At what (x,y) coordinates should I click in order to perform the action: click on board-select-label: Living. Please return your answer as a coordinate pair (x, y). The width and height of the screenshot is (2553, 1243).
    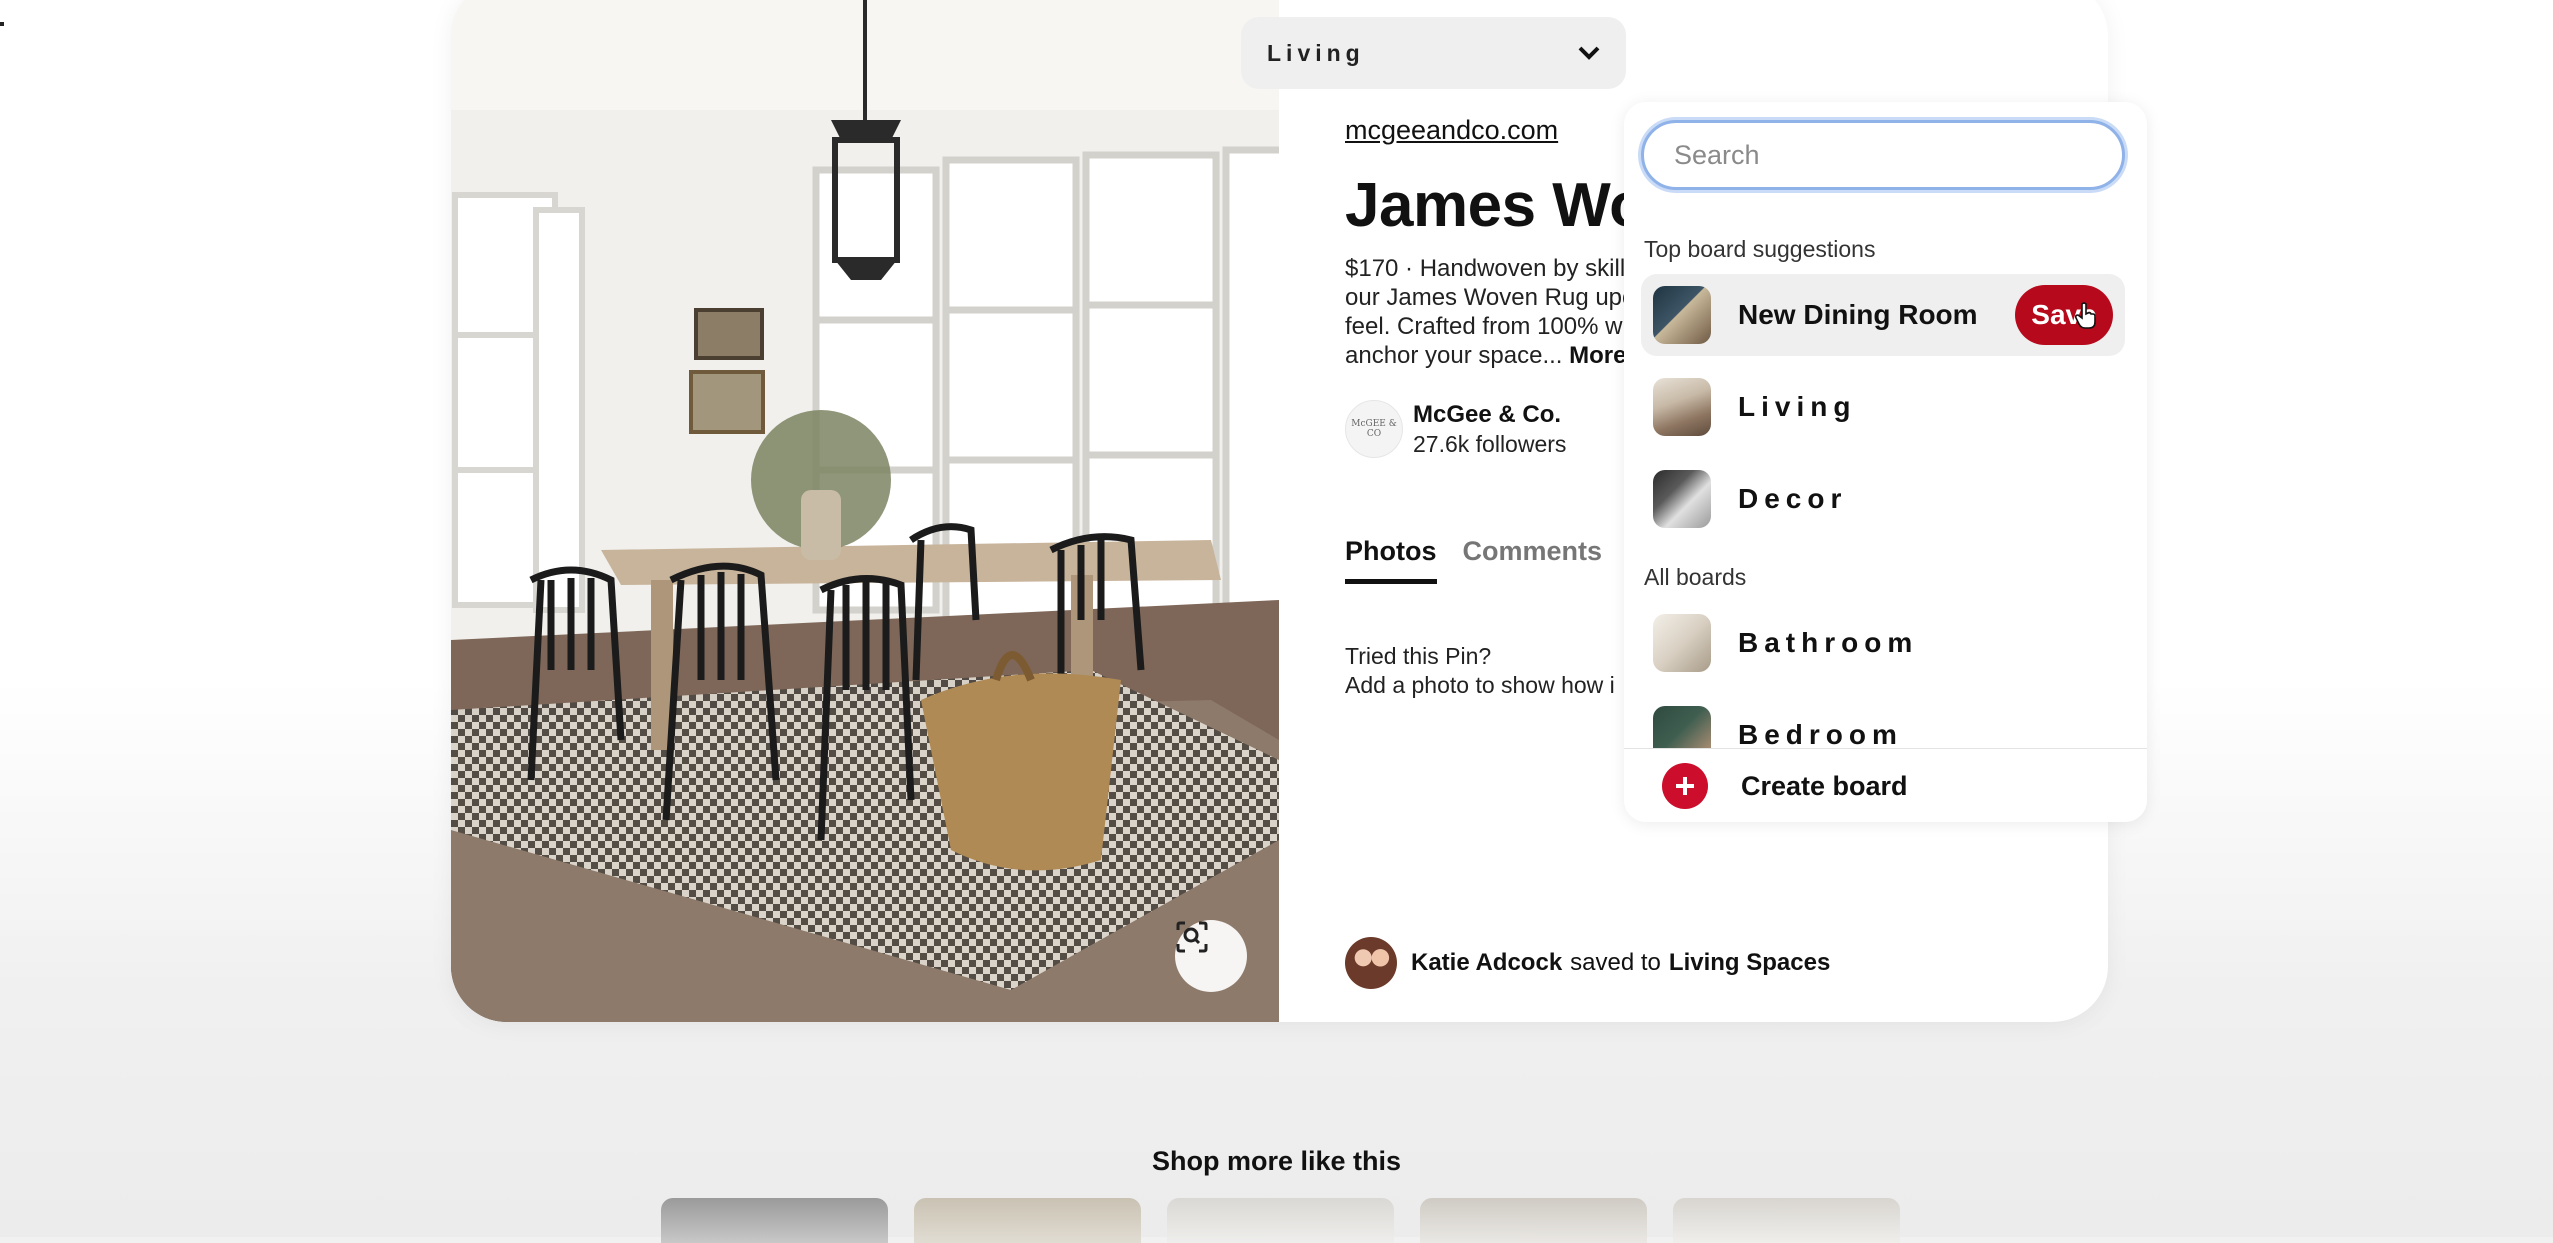
    Looking at the image, I should click on (1316, 52).